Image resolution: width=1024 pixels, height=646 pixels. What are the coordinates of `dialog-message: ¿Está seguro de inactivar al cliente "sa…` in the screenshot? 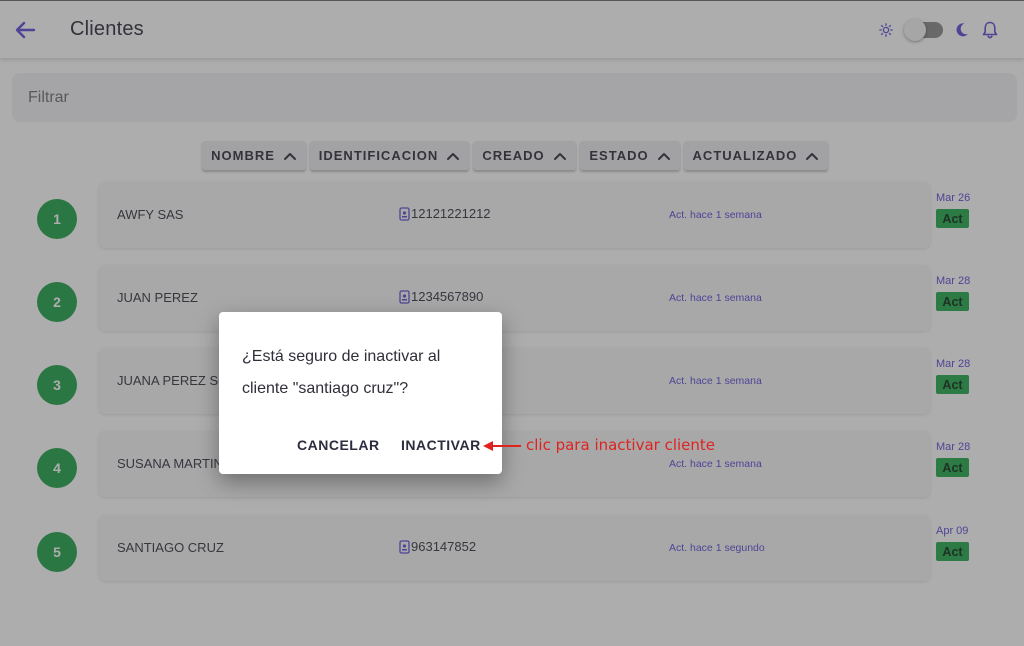 It's located at (341, 372).